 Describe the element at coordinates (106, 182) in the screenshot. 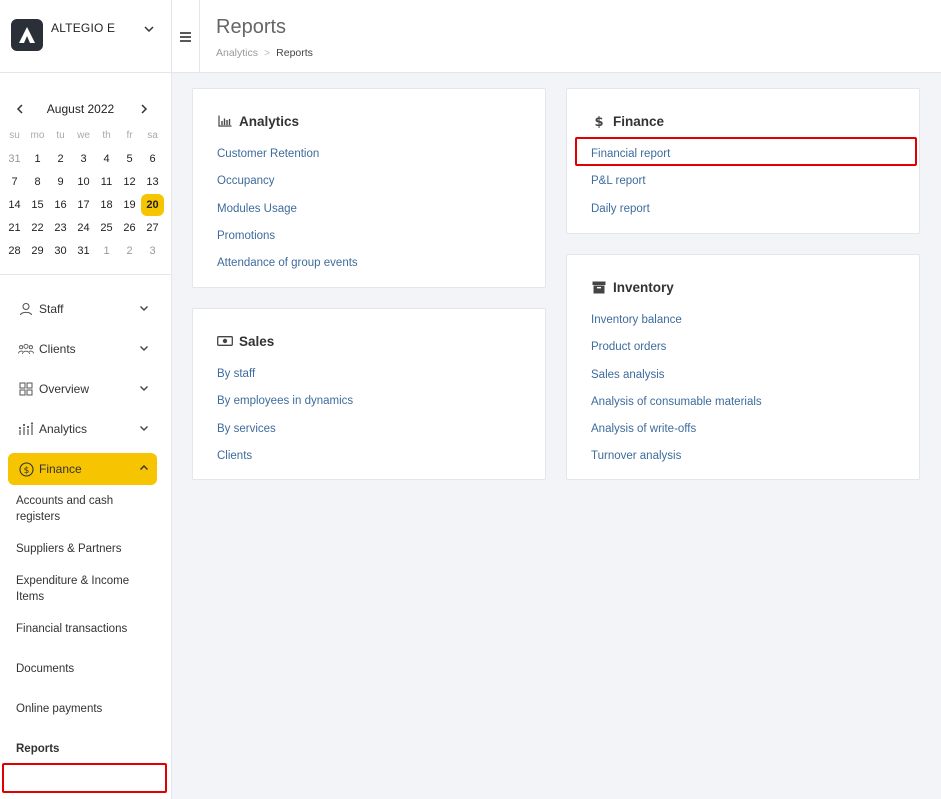

I see `calendar-day: 11` at that location.